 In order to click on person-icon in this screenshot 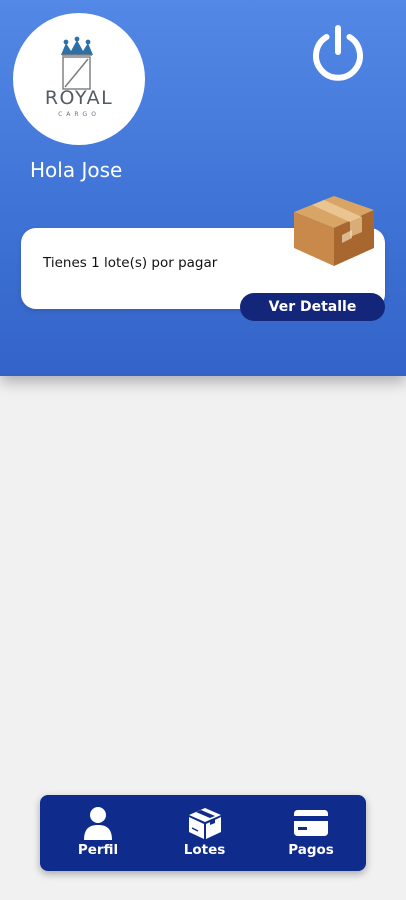, I will do `click(98, 823)`.